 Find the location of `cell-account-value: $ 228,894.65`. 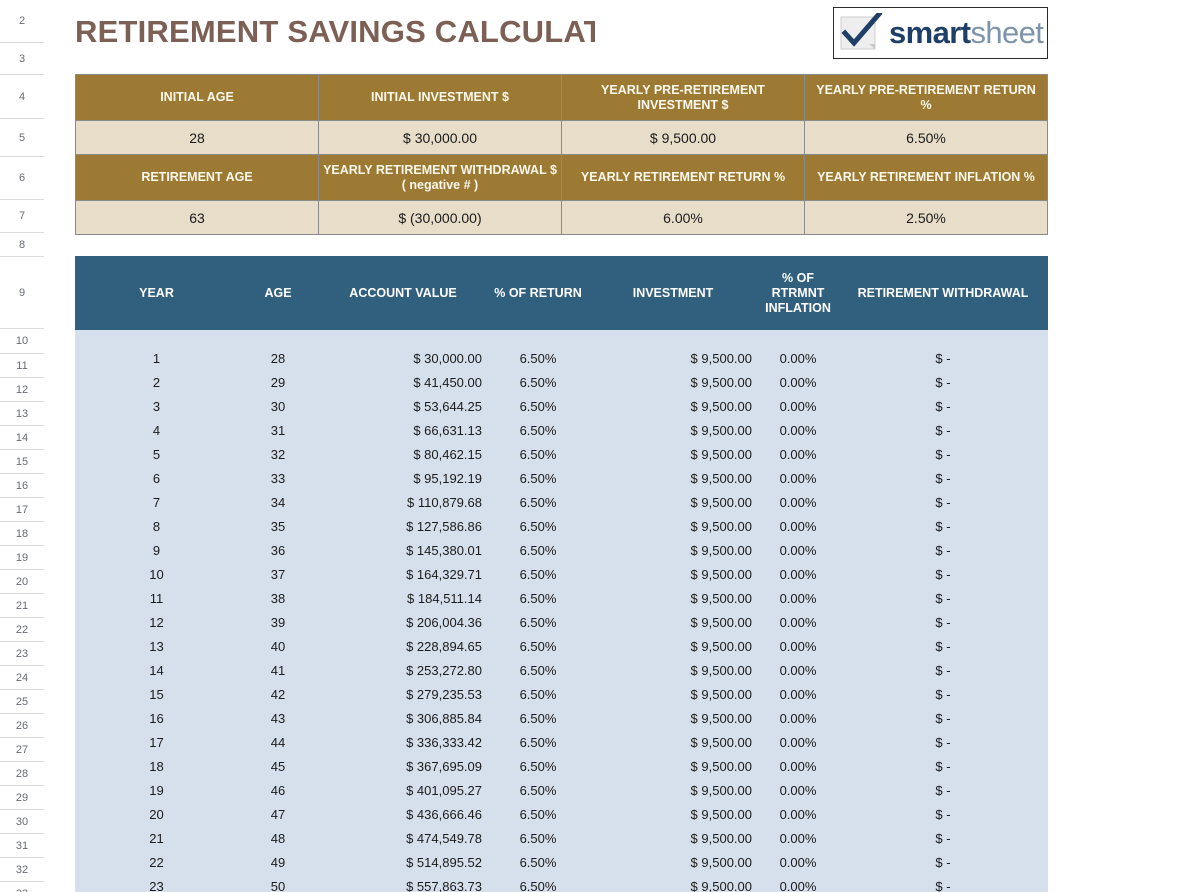

cell-account-value: $ 228,894.65 is located at coordinates (403, 646).